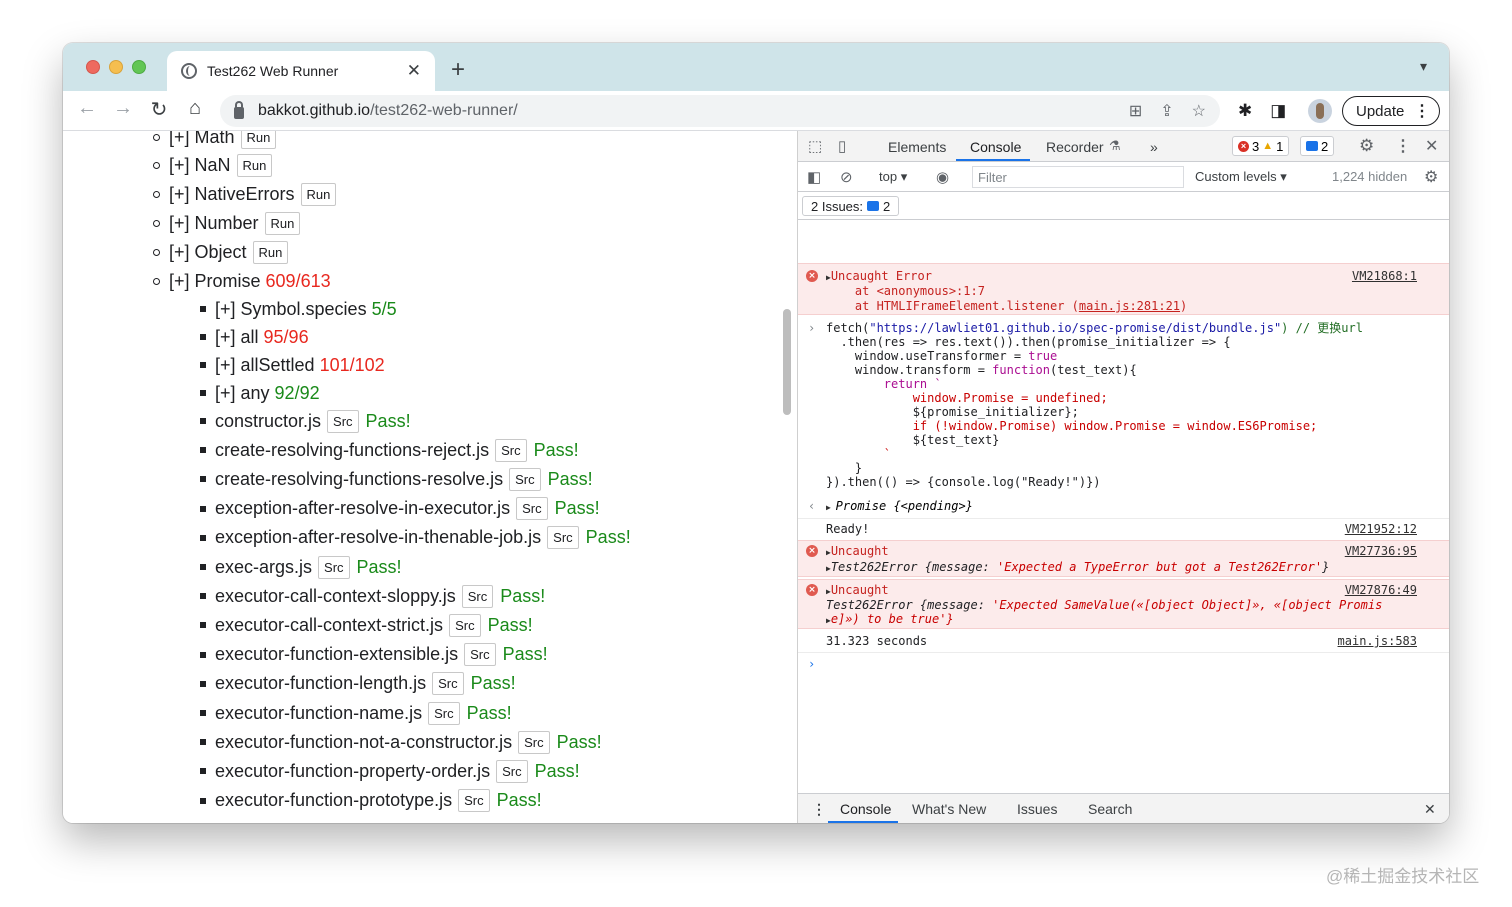 This screenshot has height=907, width=1512. What do you see at coordinates (237, 337) in the screenshot?
I see `folder-label: [+] all` at bounding box center [237, 337].